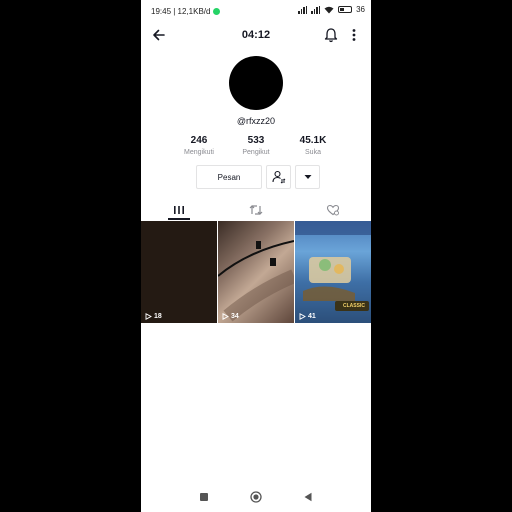 This screenshot has height=512, width=512. I want to click on recents-button, so click(204, 497).